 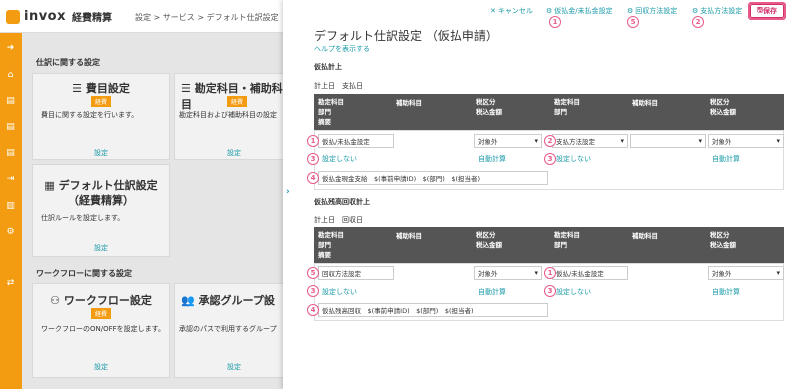 I want to click on card-expense-item: ☰ 費目設定 経費 費目に関する設定を行います。 設定, so click(x=101, y=116).